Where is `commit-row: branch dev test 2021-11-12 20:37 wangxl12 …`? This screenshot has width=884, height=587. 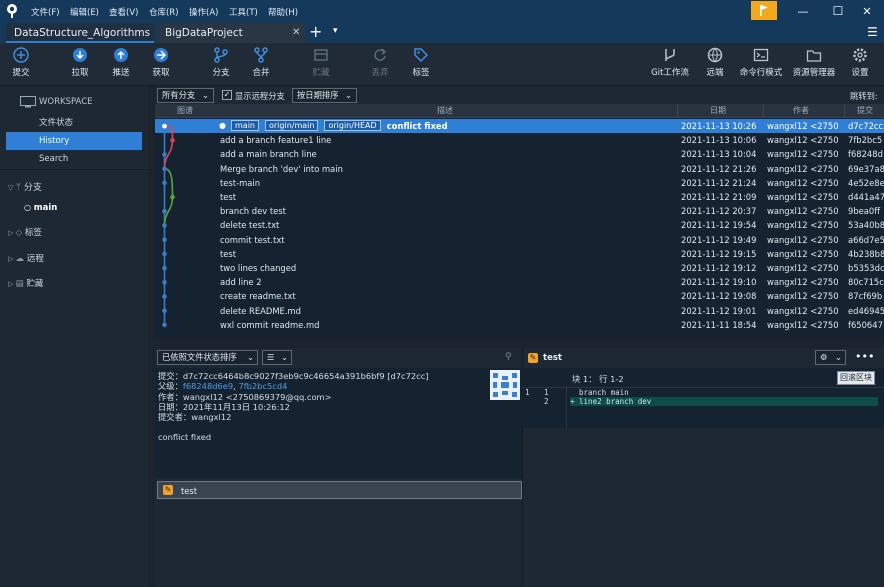 commit-row: branch dev test 2021-11-12 20:37 wangxl12 … is located at coordinates (519, 211).